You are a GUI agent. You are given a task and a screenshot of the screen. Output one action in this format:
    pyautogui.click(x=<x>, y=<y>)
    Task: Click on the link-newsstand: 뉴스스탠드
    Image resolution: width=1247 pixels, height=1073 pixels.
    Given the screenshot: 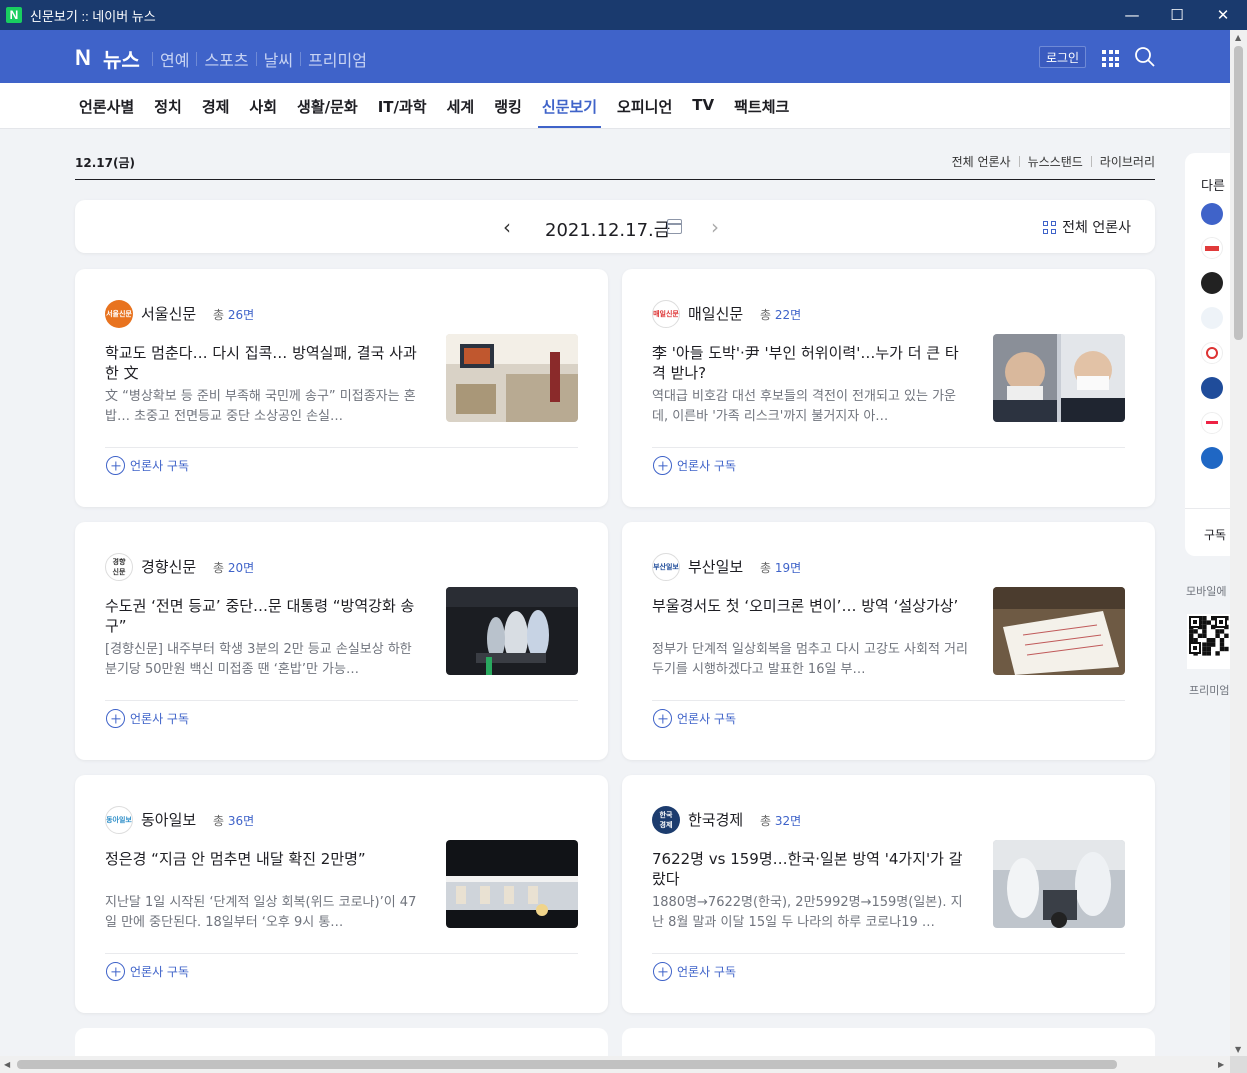 What is the action you would take?
    pyautogui.click(x=1055, y=161)
    